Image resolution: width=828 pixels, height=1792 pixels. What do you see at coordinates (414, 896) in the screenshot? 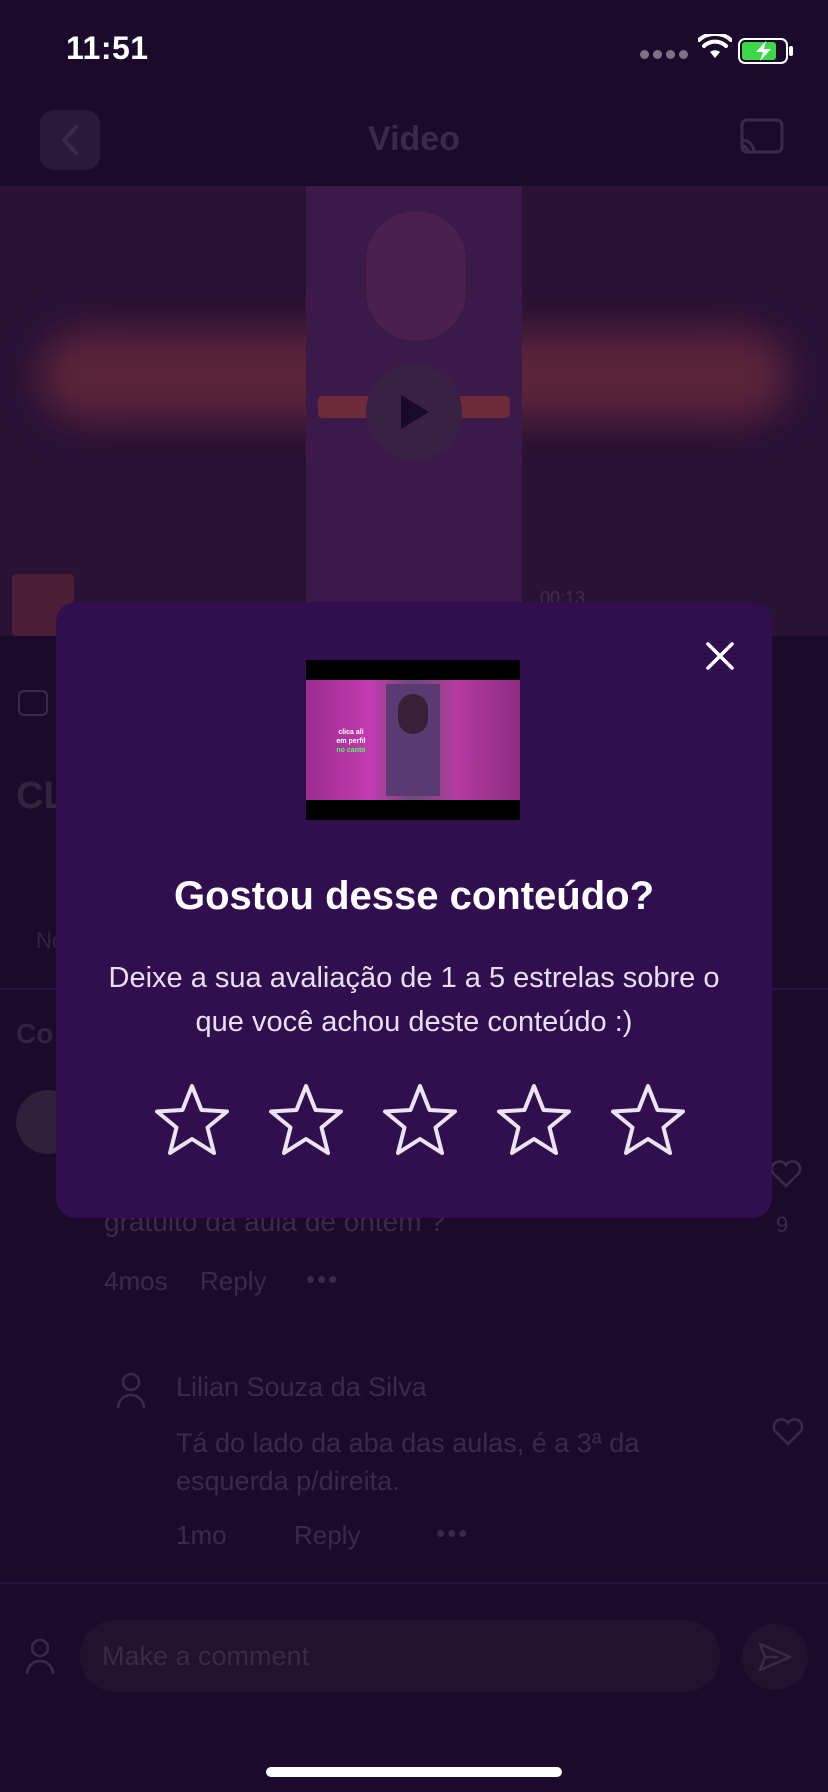
I see `modal-title: Gostou desse conteúdo?` at bounding box center [414, 896].